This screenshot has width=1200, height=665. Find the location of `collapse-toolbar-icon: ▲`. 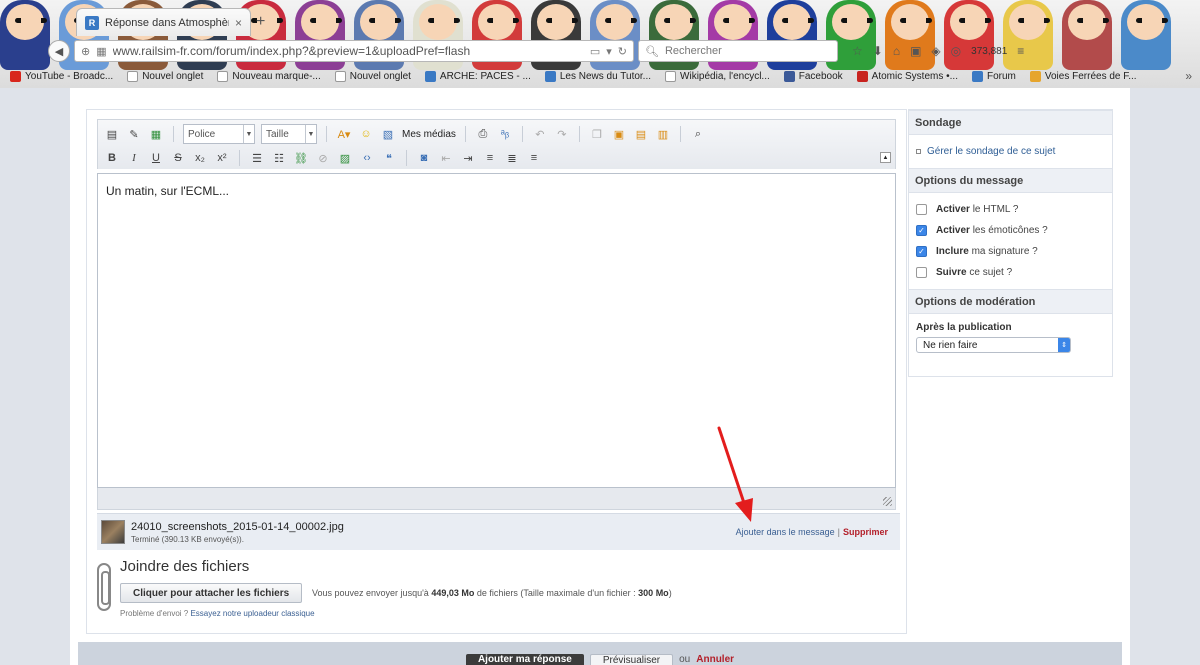

collapse-toolbar-icon: ▲ is located at coordinates (885, 157).